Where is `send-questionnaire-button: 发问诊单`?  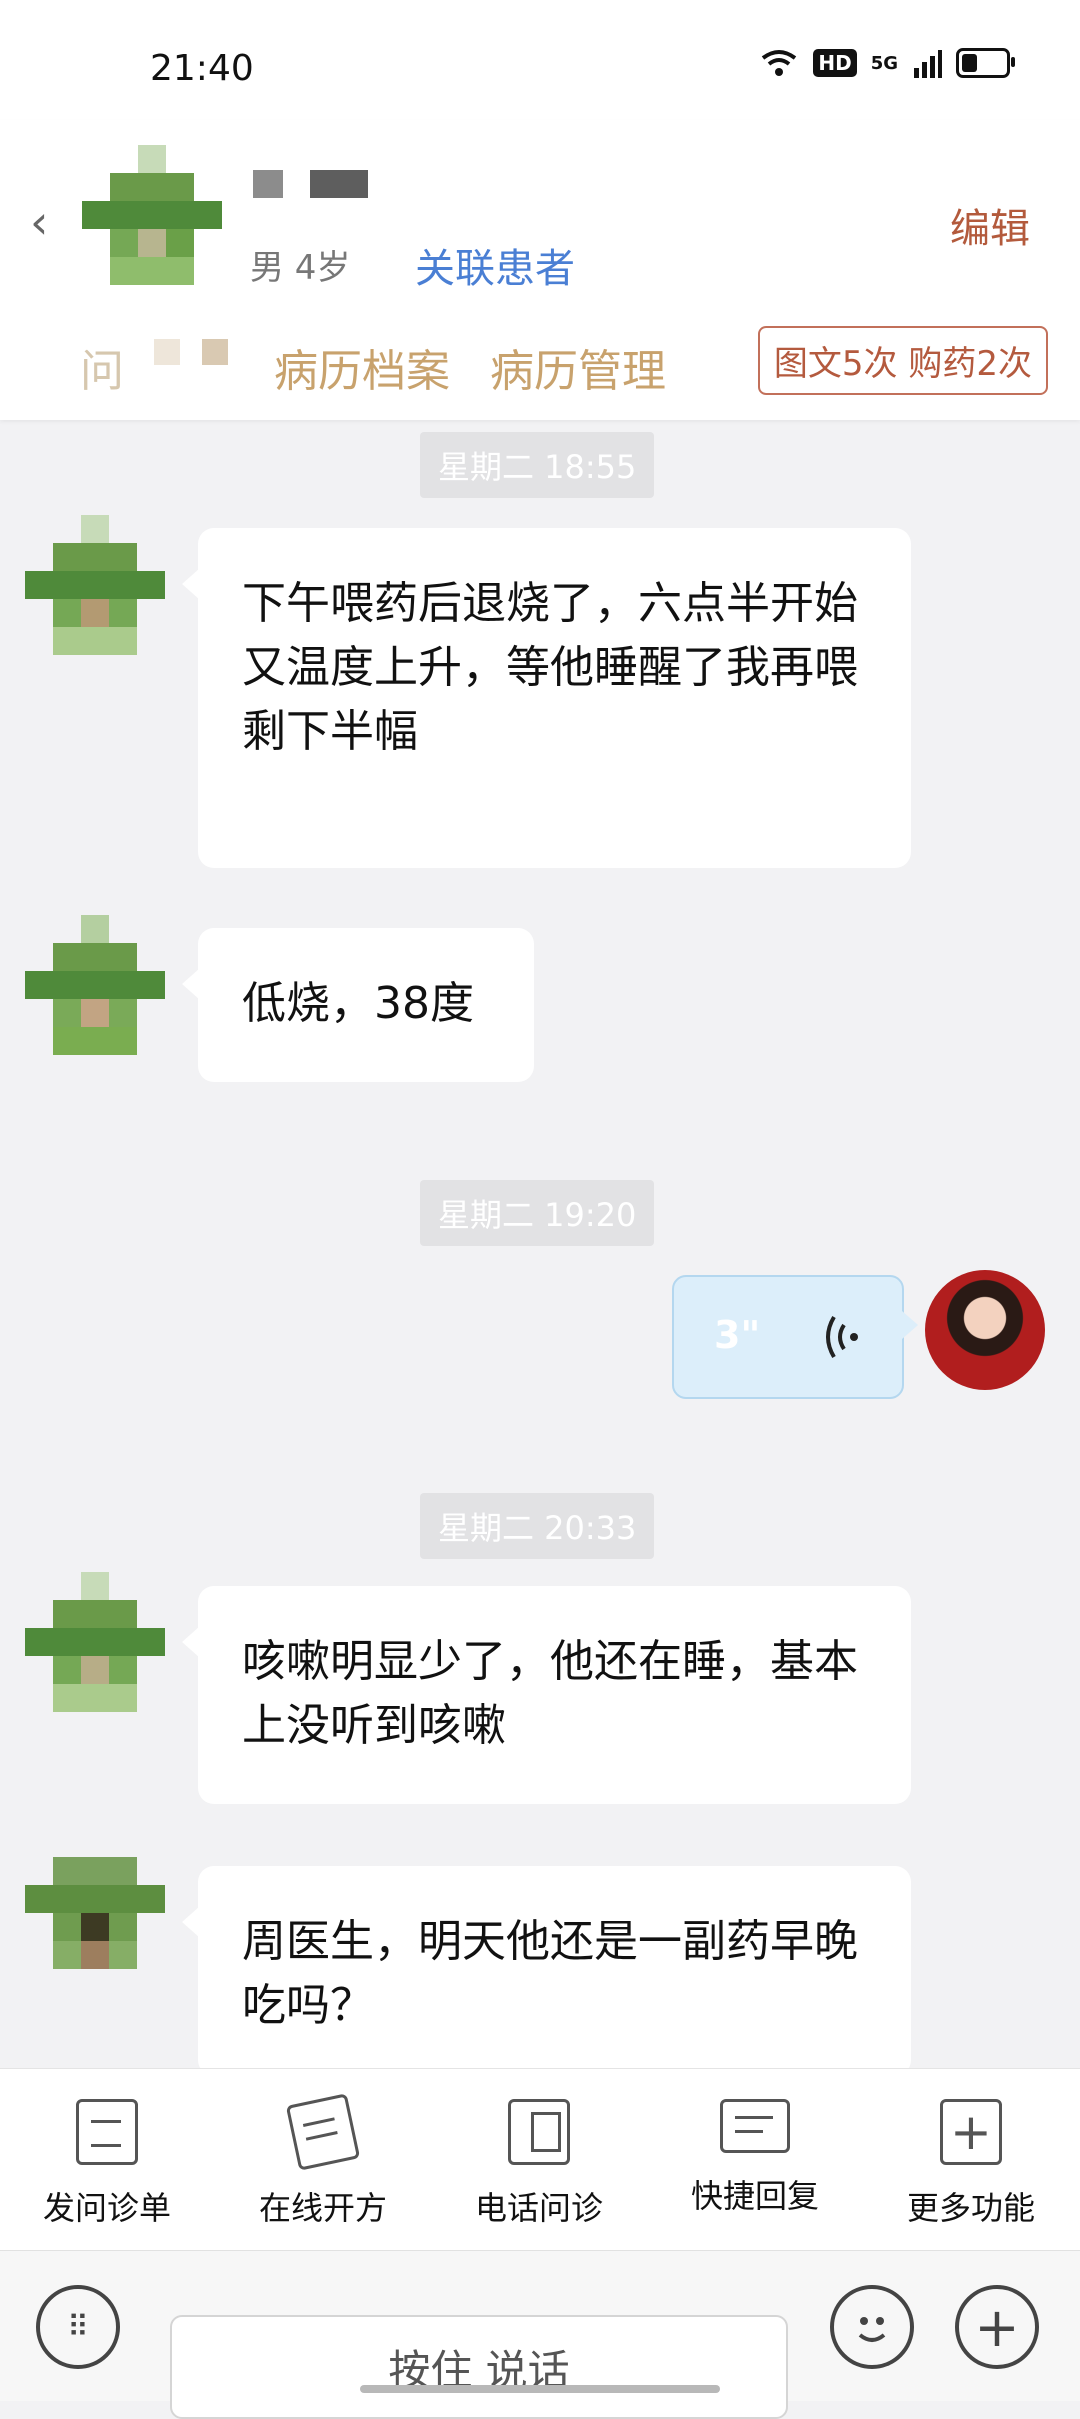
send-questionnaire-button: 发问诊单 is located at coordinates (107, 2164).